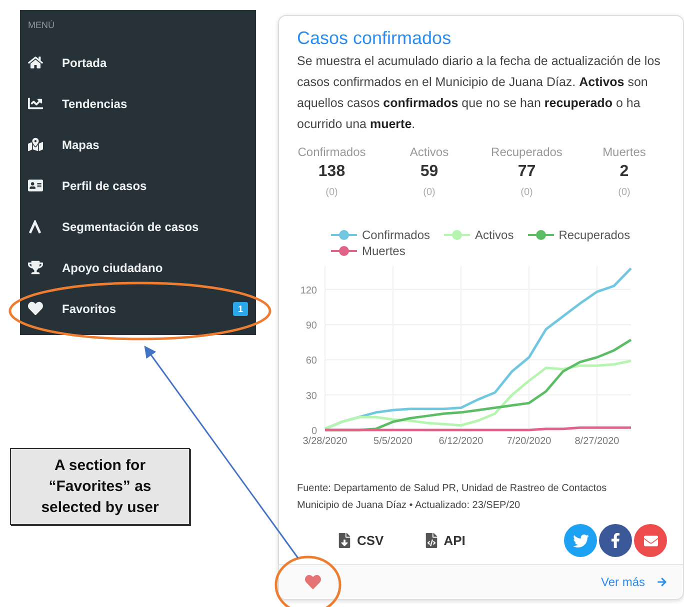 This screenshot has width=684, height=607. What do you see at coordinates (526, 172) in the screenshot?
I see `stat-value: 77` at bounding box center [526, 172].